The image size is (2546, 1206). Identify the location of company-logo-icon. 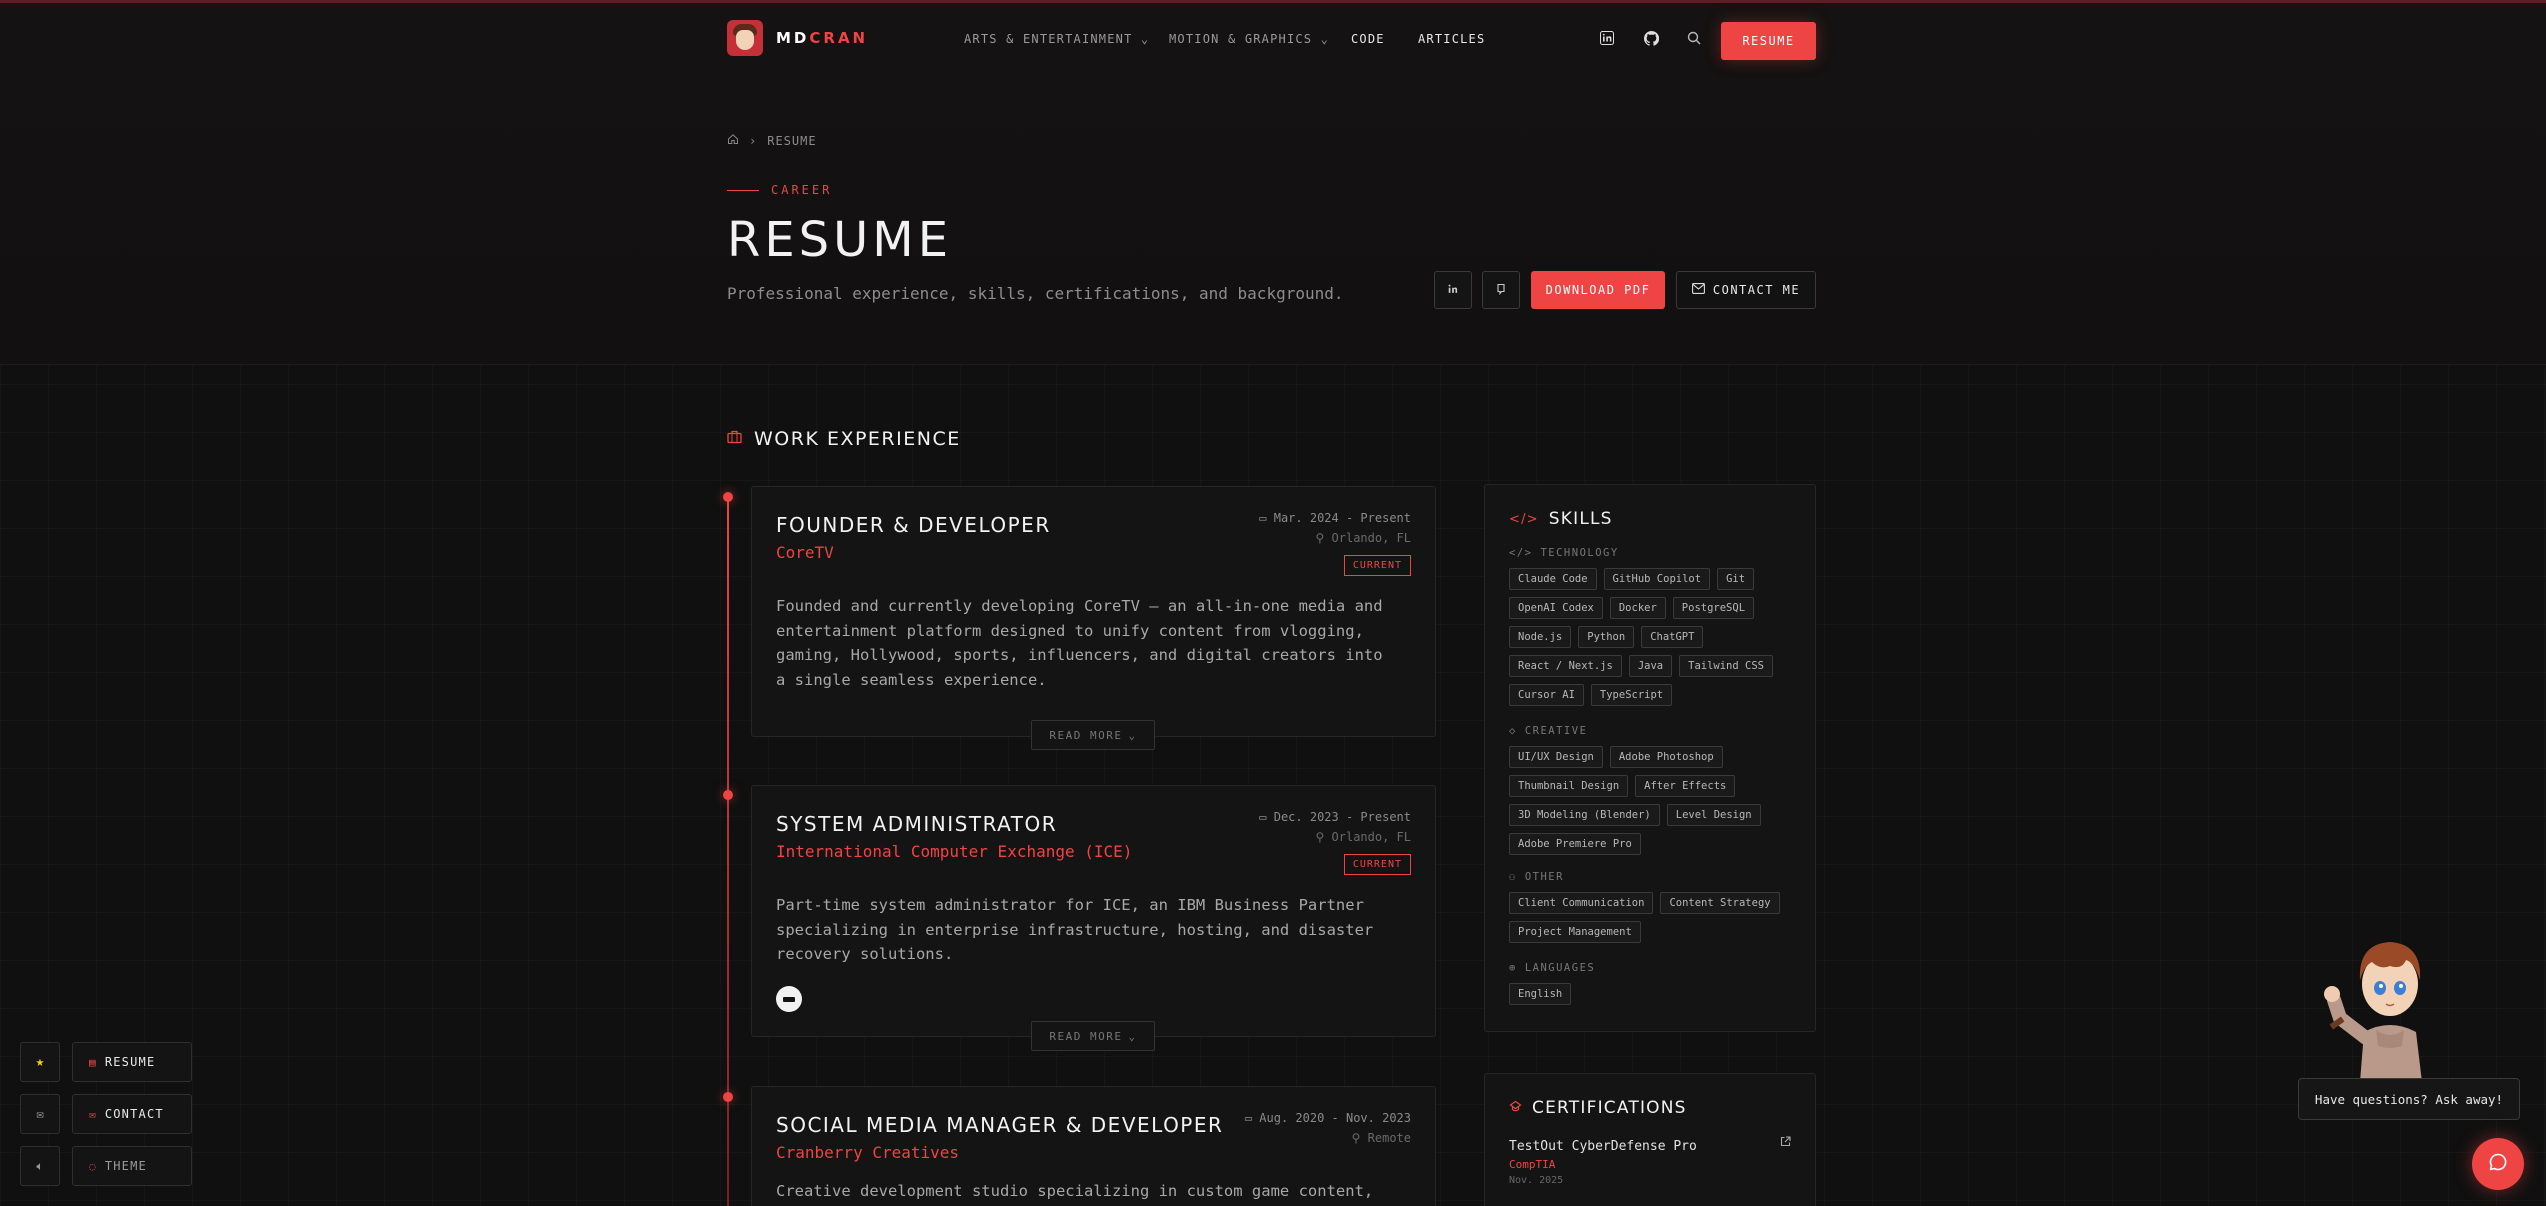
(789, 999).